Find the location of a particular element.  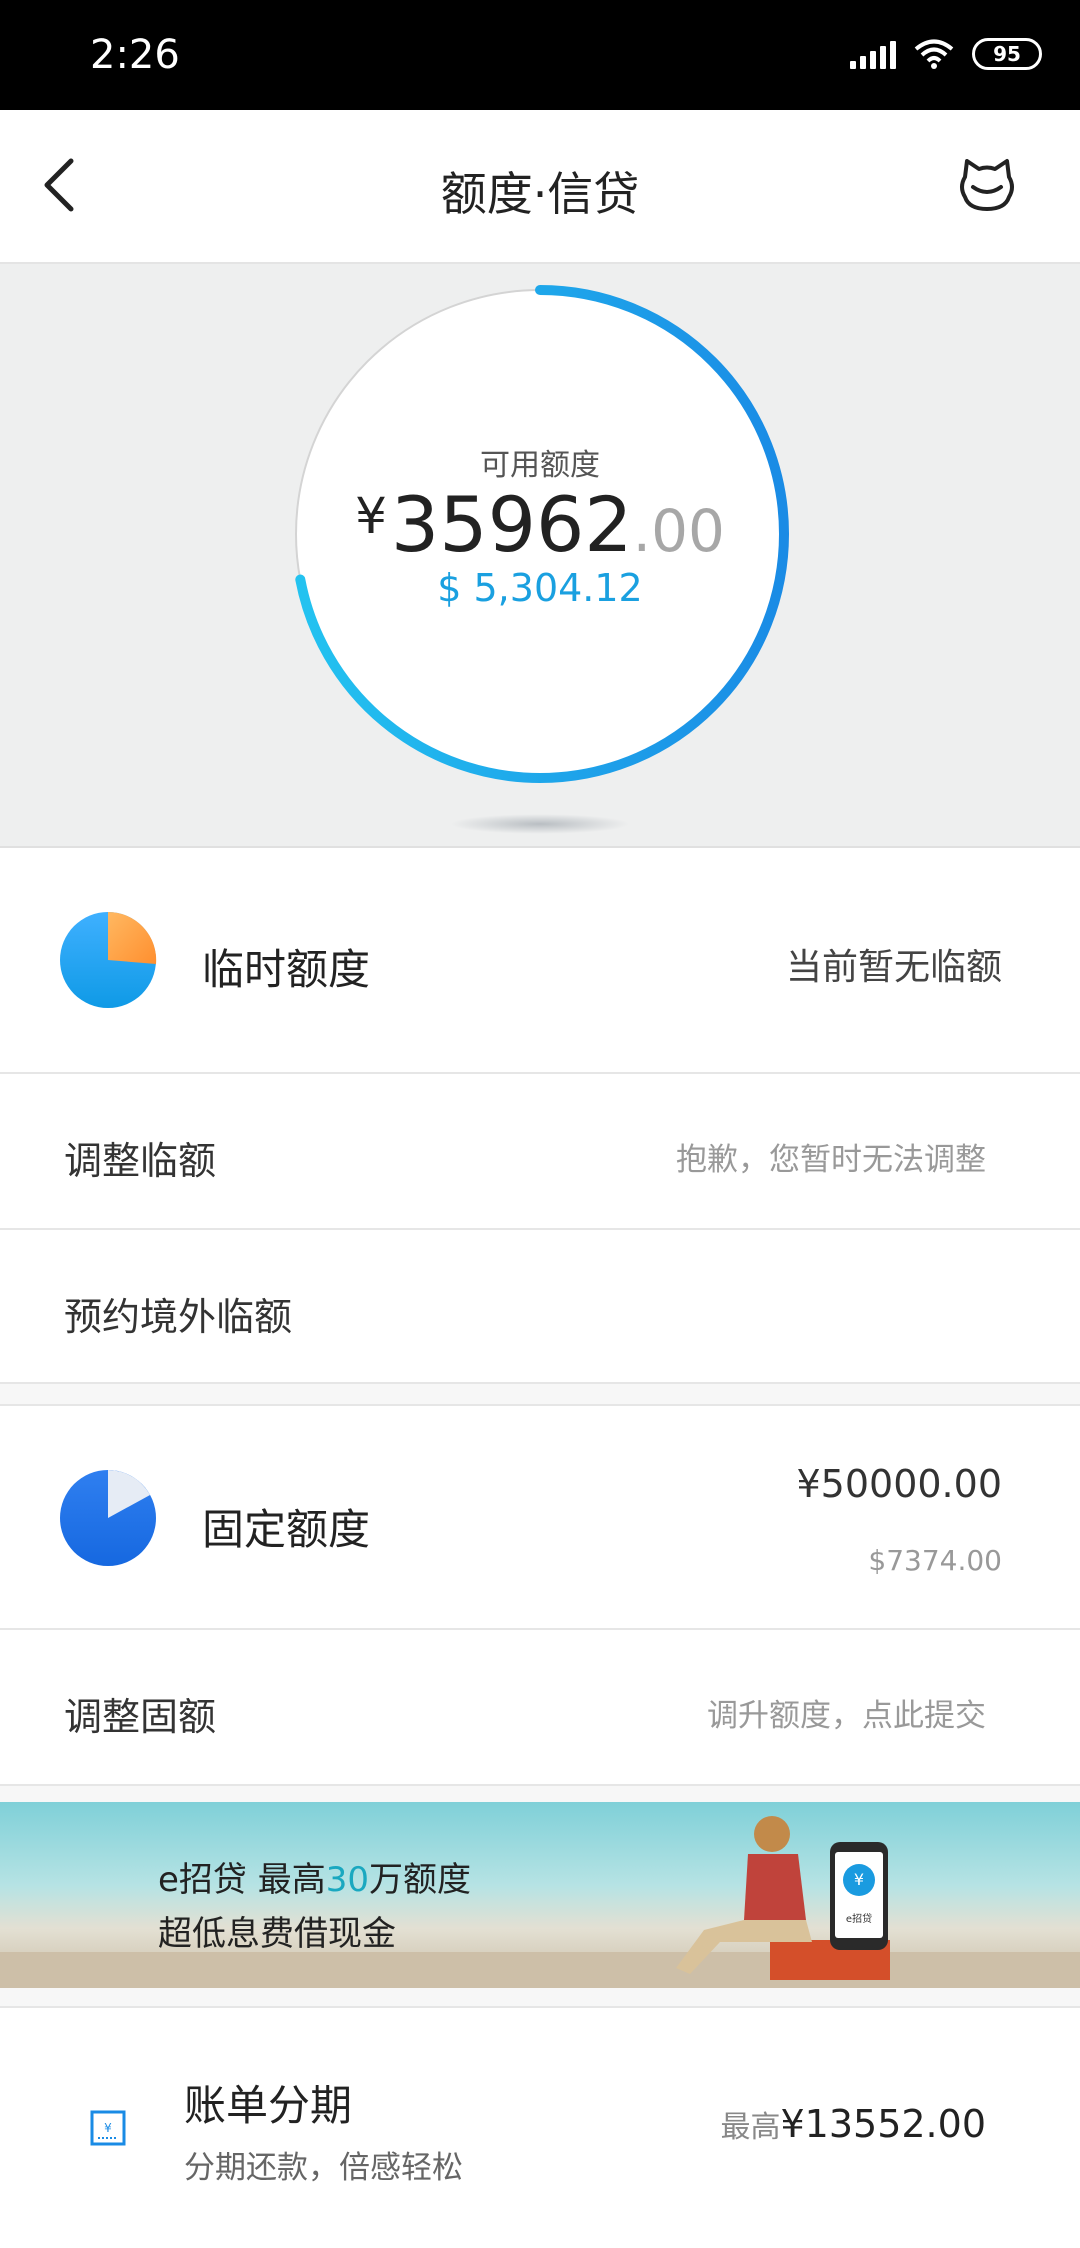

ring-shadow is located at coordinates (540, 824).